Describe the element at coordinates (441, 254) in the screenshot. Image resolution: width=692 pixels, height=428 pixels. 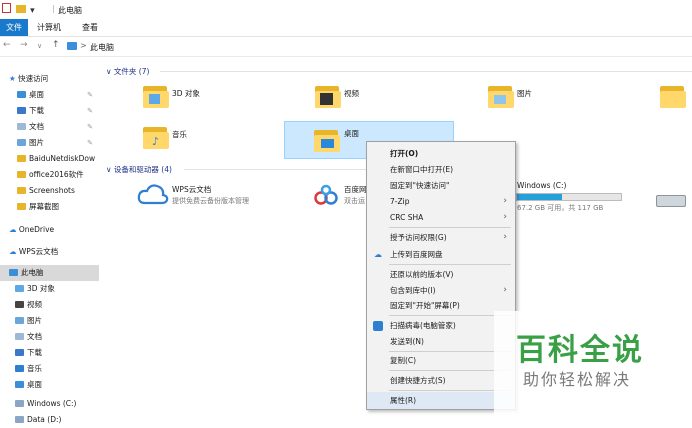
I see `menu-item-upload-baidu: ☁ 上传到百度网盘` at that location.